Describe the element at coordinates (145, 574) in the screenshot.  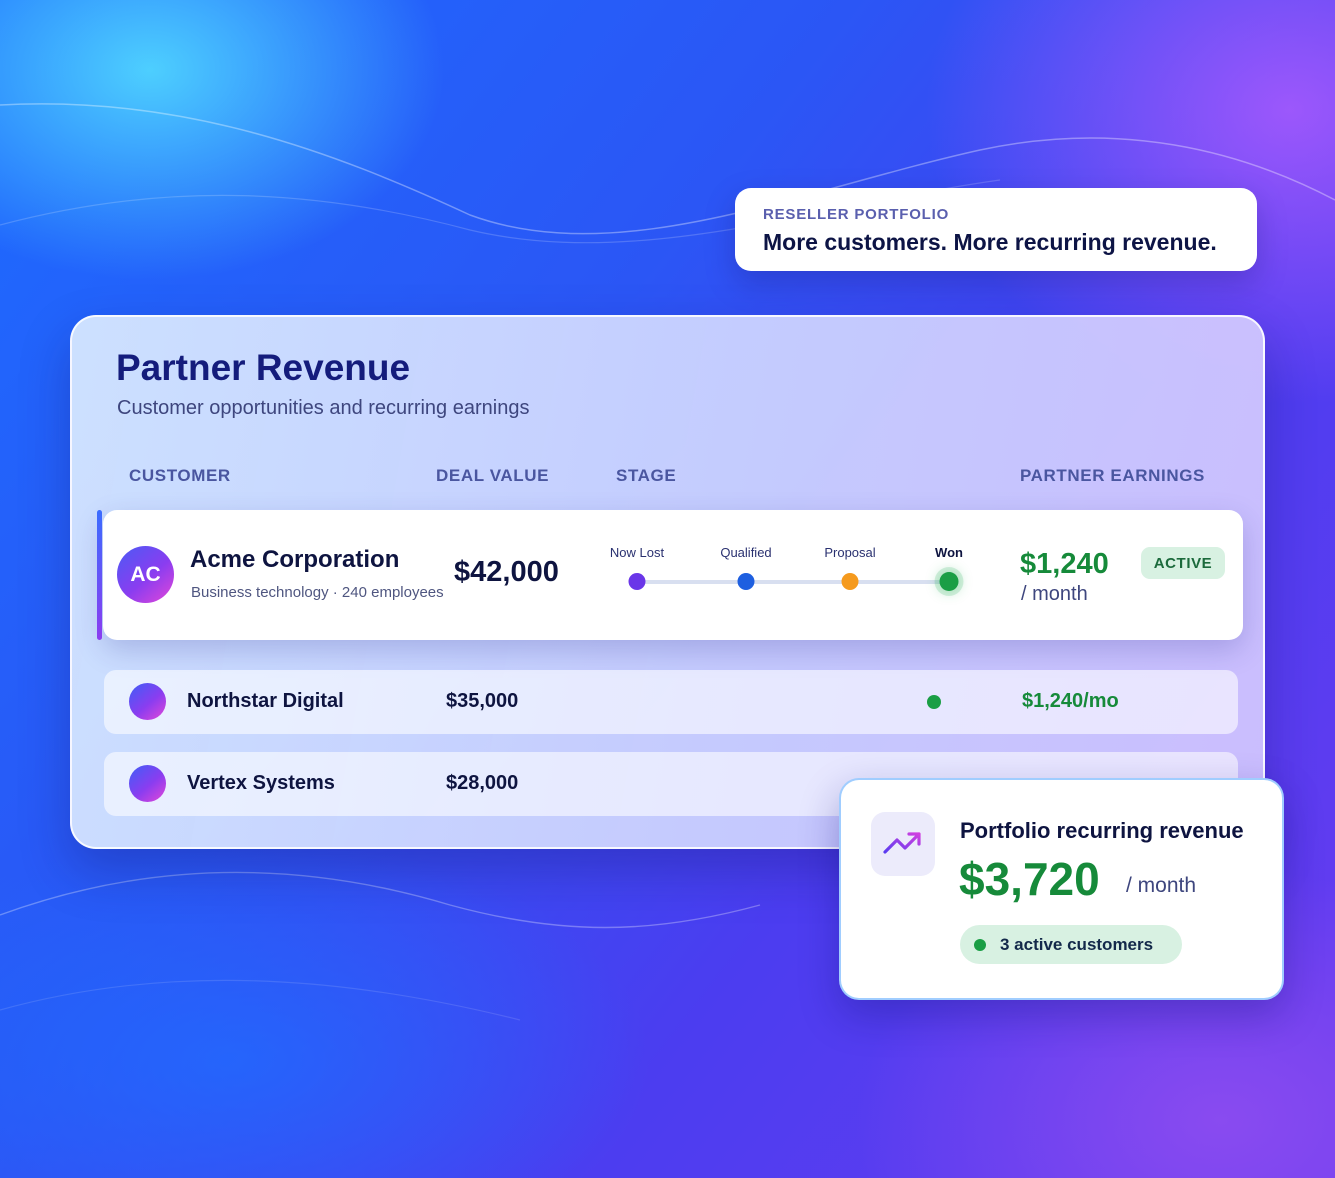
I see `avatar: AC` at that location.